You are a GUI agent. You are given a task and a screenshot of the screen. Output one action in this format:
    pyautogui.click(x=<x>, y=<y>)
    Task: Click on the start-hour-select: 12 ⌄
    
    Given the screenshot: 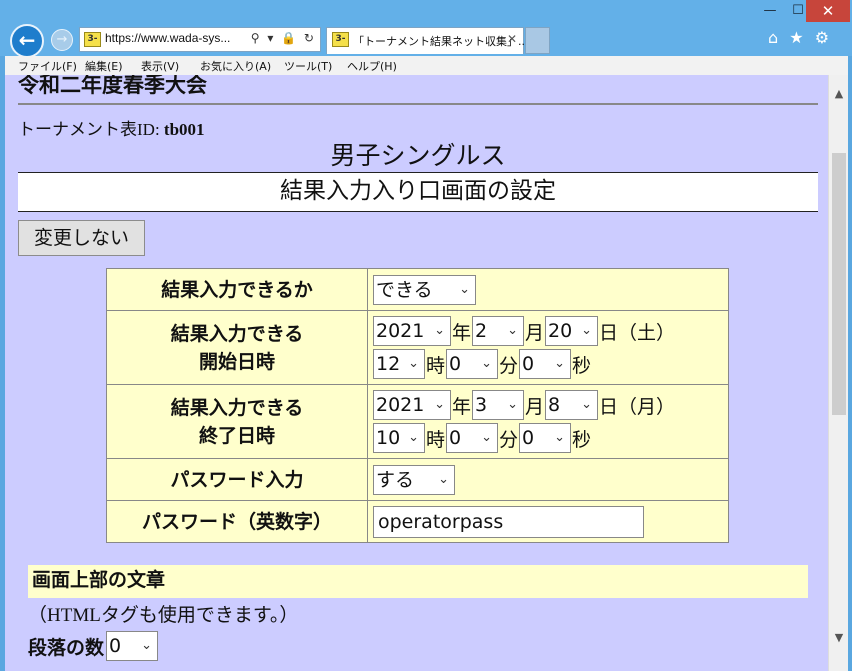 What is the action you would take?
    pyautogui.click(x=399, y=364)
    